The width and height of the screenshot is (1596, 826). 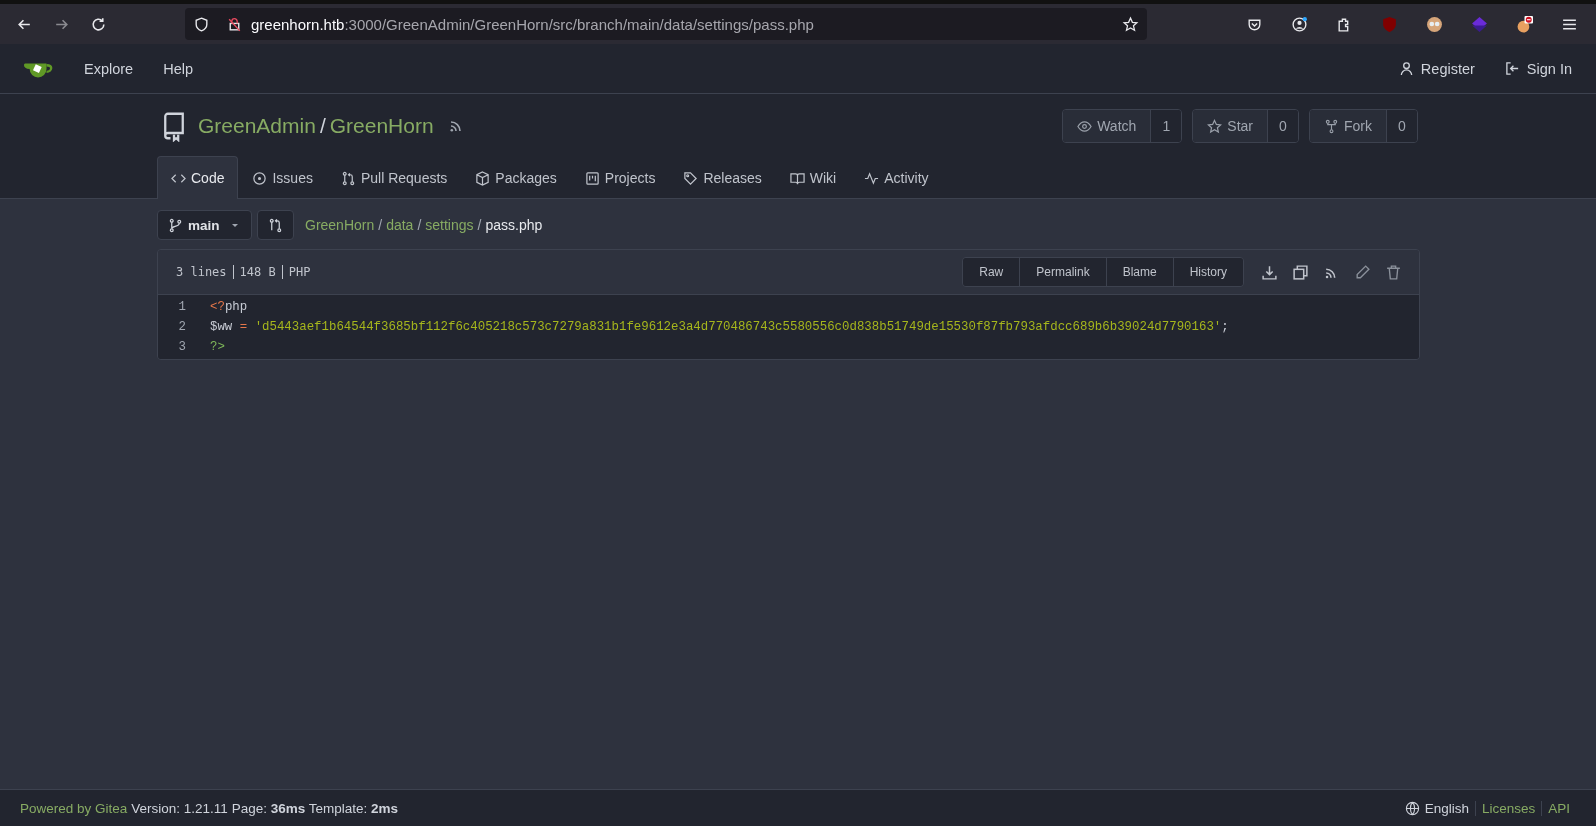 What do you see at coordinates (1512, 68) in the screenshot?
I see `sign-in-icon` at bounding box center [1512, 68].